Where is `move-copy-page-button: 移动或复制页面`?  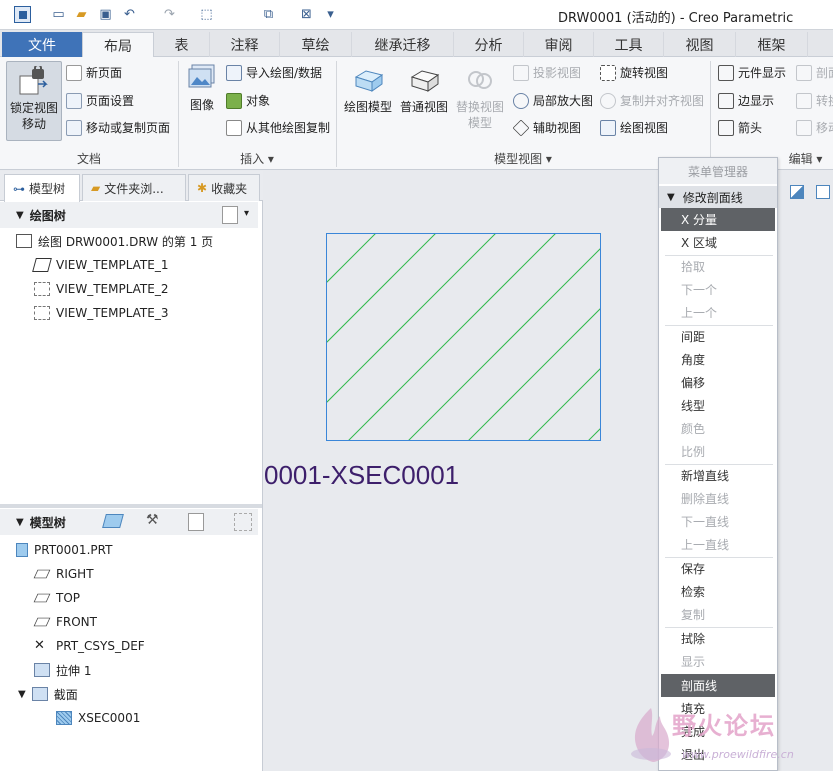
move-copy-page-button: 移动或复制页面 is located at coordinates (118, 127).